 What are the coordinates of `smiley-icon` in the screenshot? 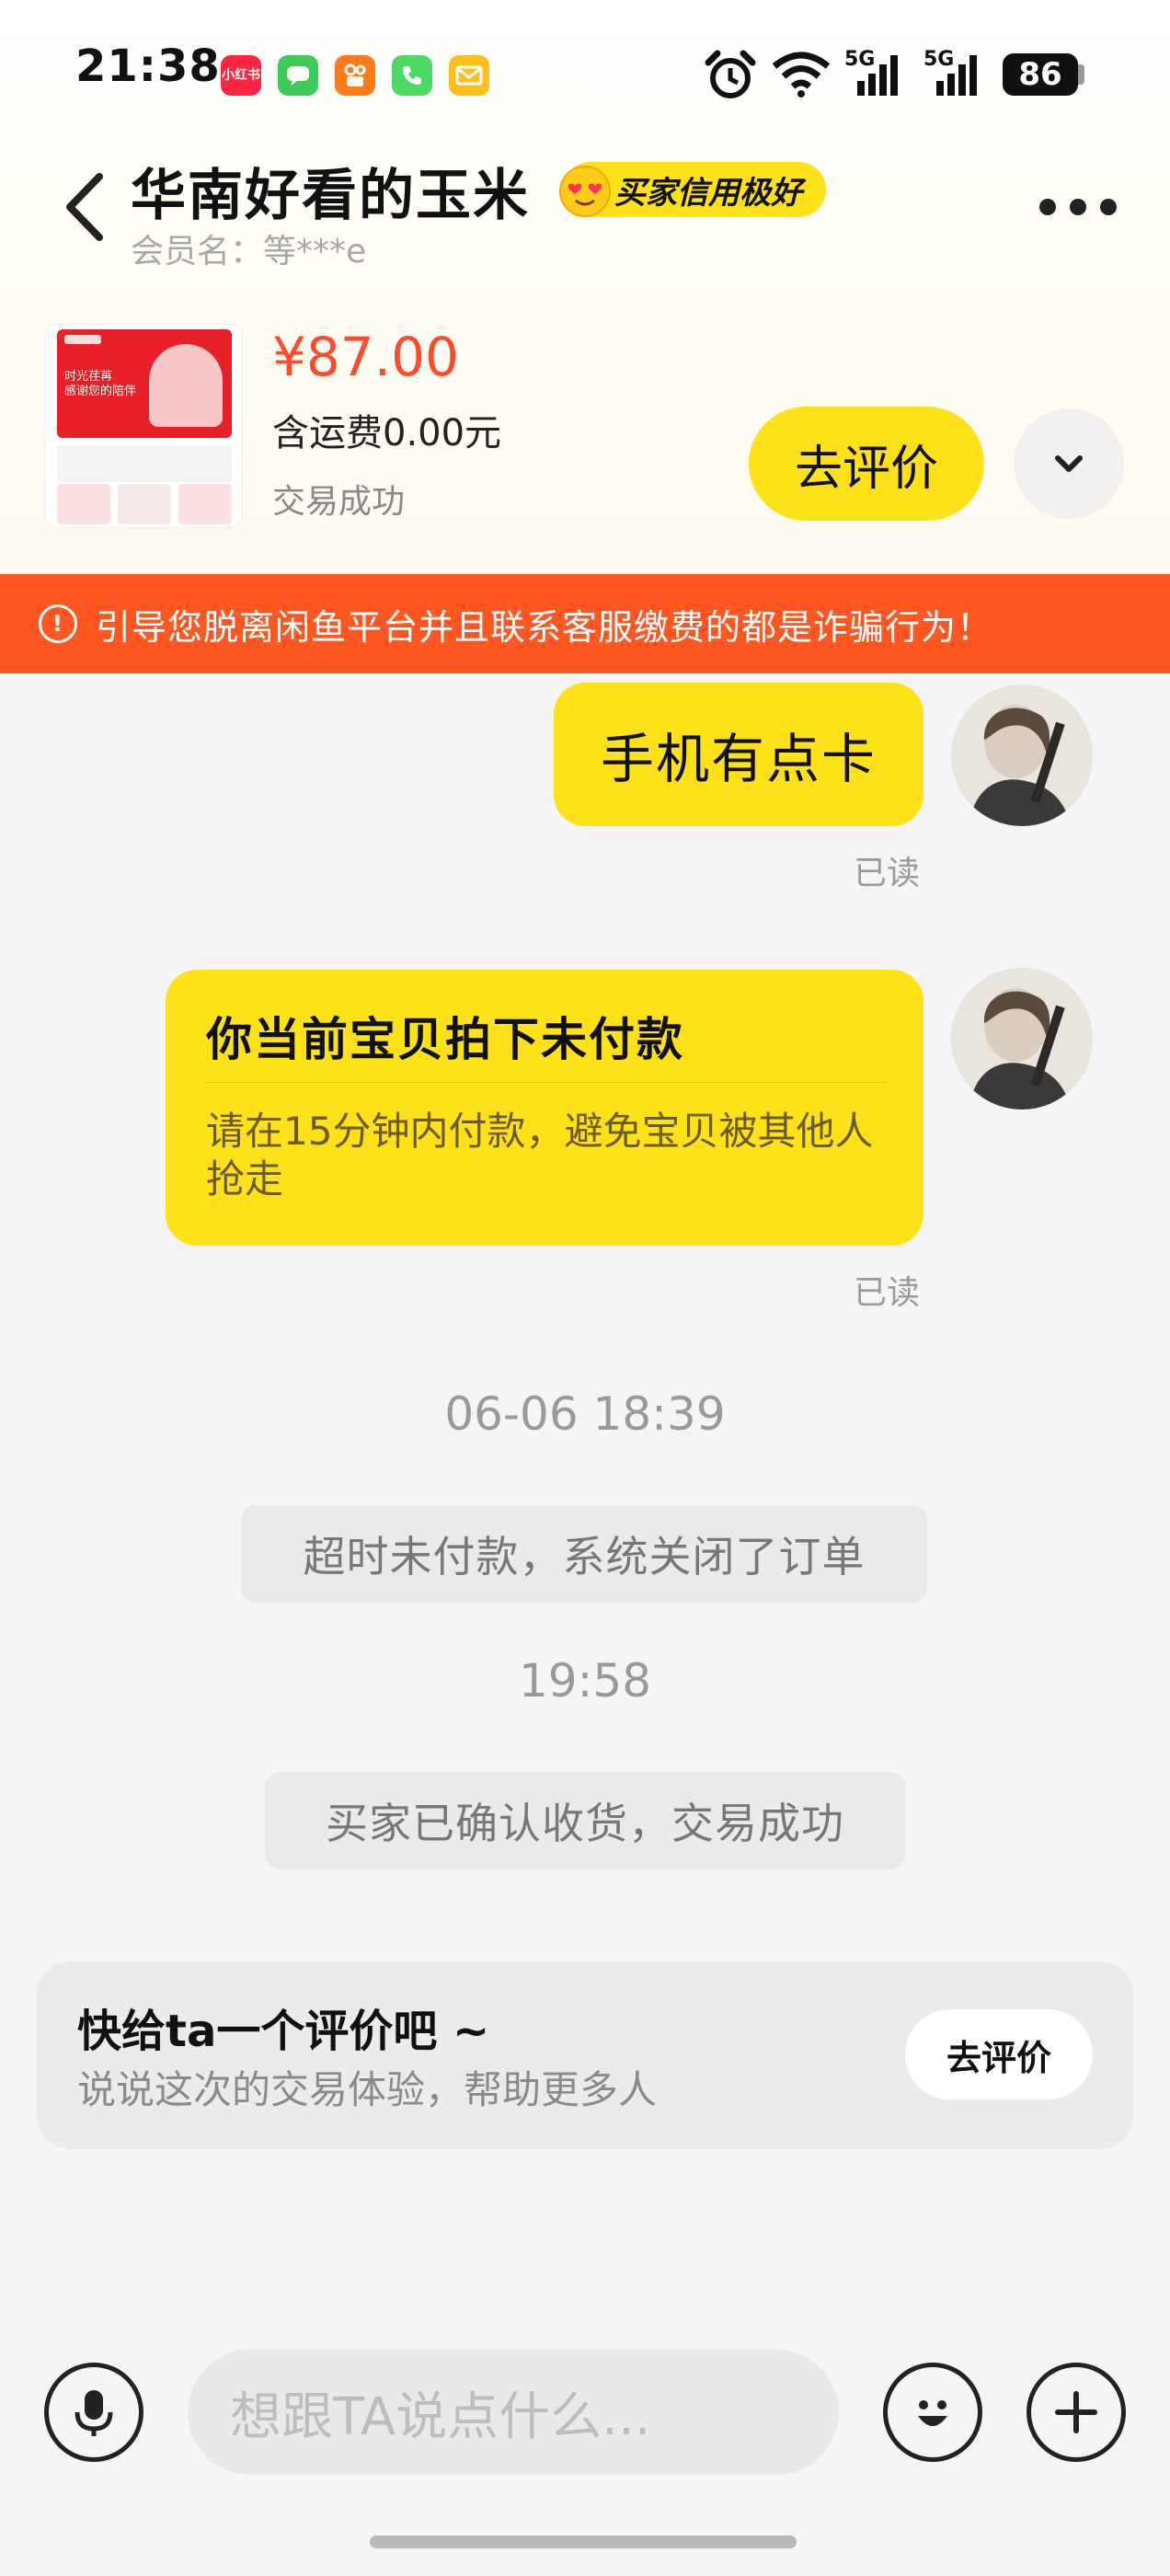 It's located at (932, 2413).